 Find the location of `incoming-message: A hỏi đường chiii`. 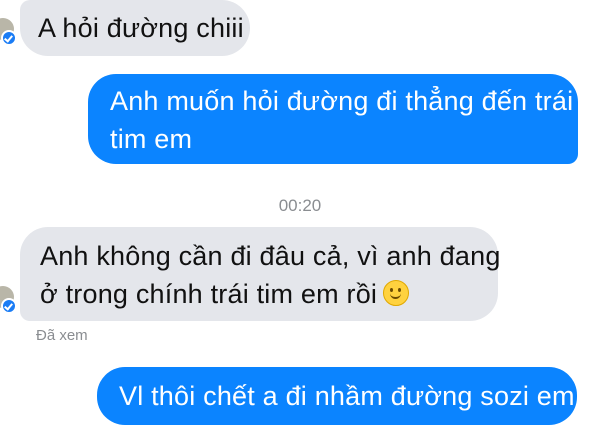

incoming-message: A hỏi đường chiii is located at coordinates (135, 28).